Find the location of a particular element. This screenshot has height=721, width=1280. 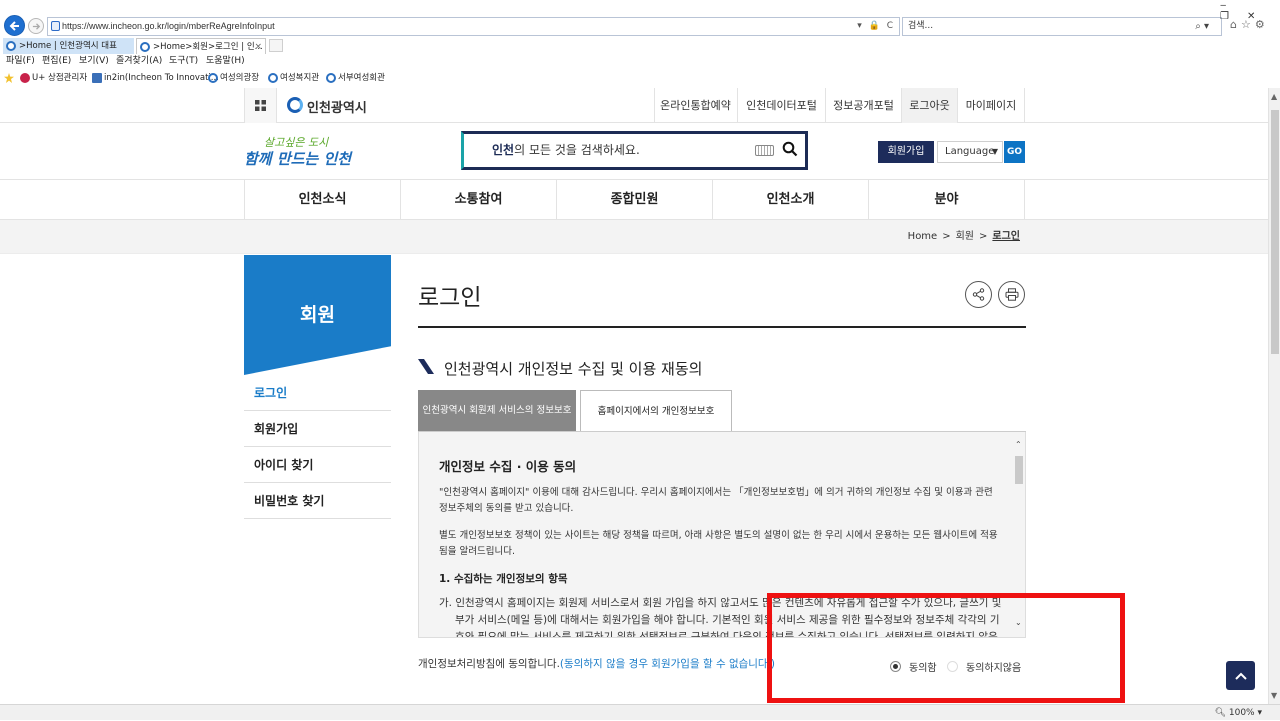

site-search-placeholder: 인천의 모든 것을 검색하세요. is located at coordinates (566, 150).